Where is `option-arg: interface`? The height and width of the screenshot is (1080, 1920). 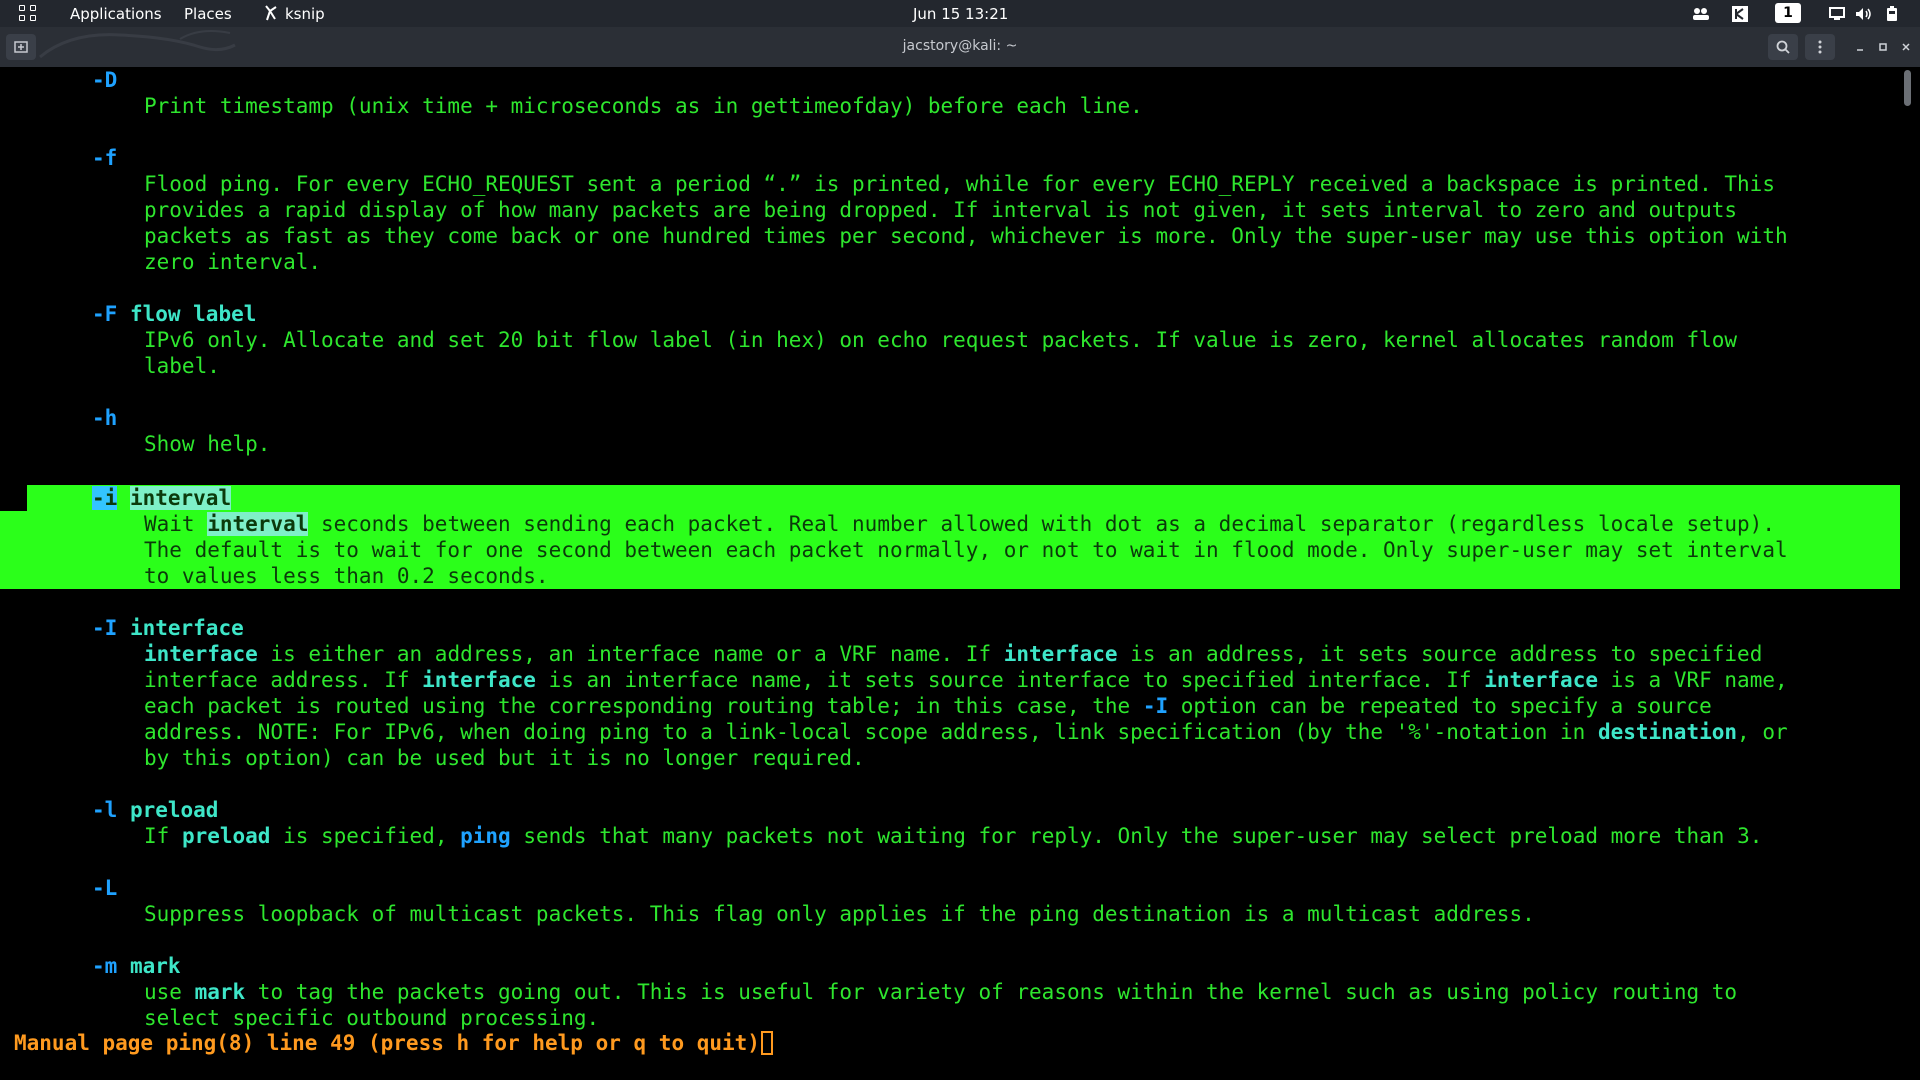 option-arg: interface is located at coordinates (186, 628).